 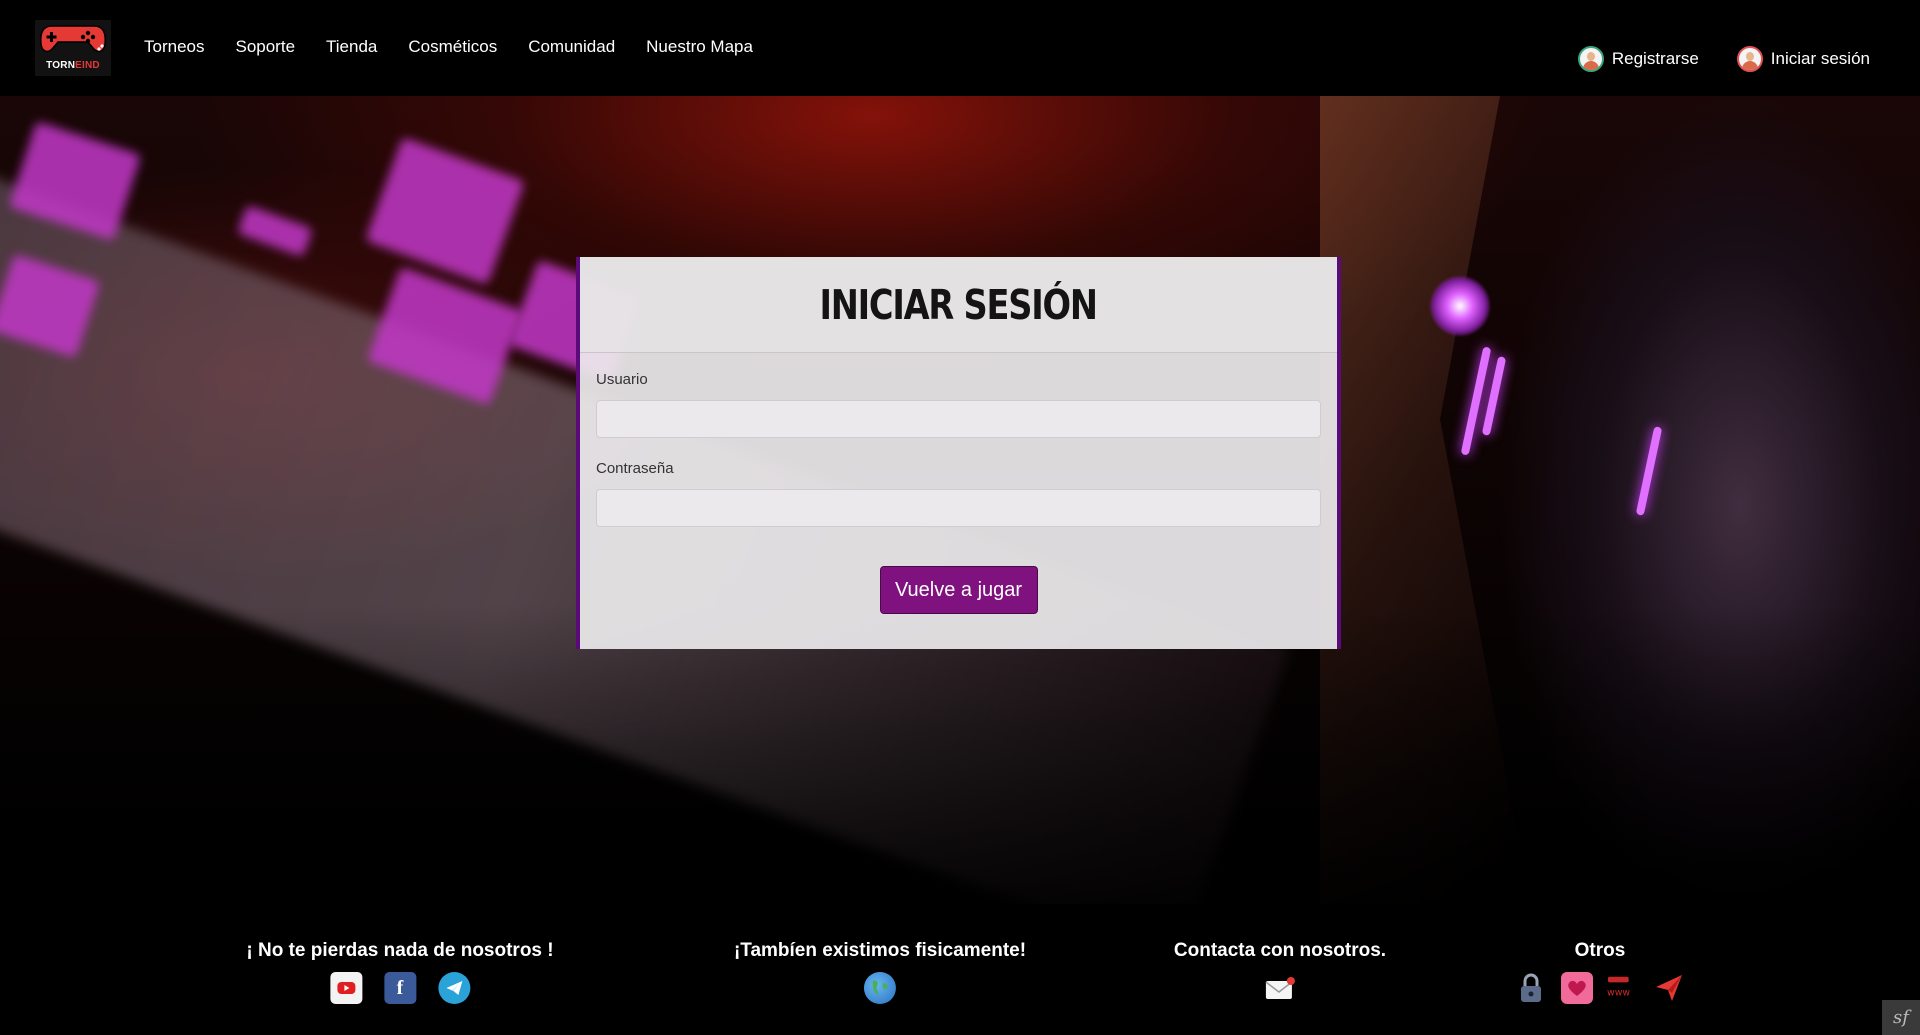 What do you see at coordinates (452, 47) in the screenshot?
I see `nav-link-cosmeticos: Cosméticos` at bounding box center [452, 47].